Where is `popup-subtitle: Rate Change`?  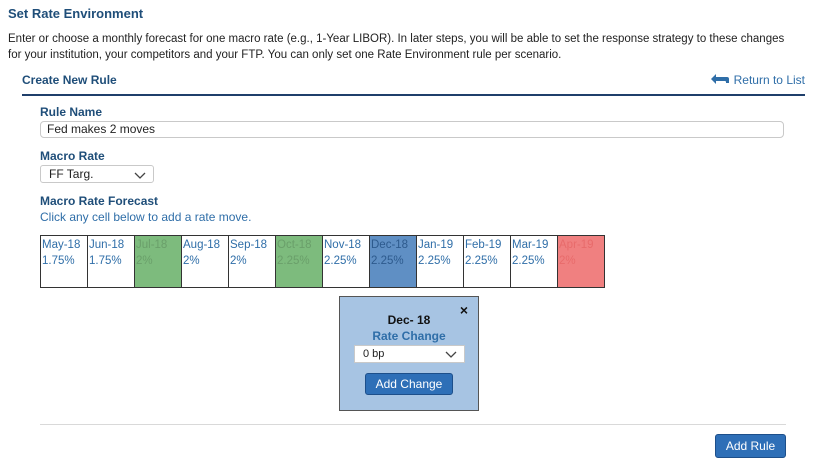 popup-subtitle: Rate Change is located at coordinates (409, 336).